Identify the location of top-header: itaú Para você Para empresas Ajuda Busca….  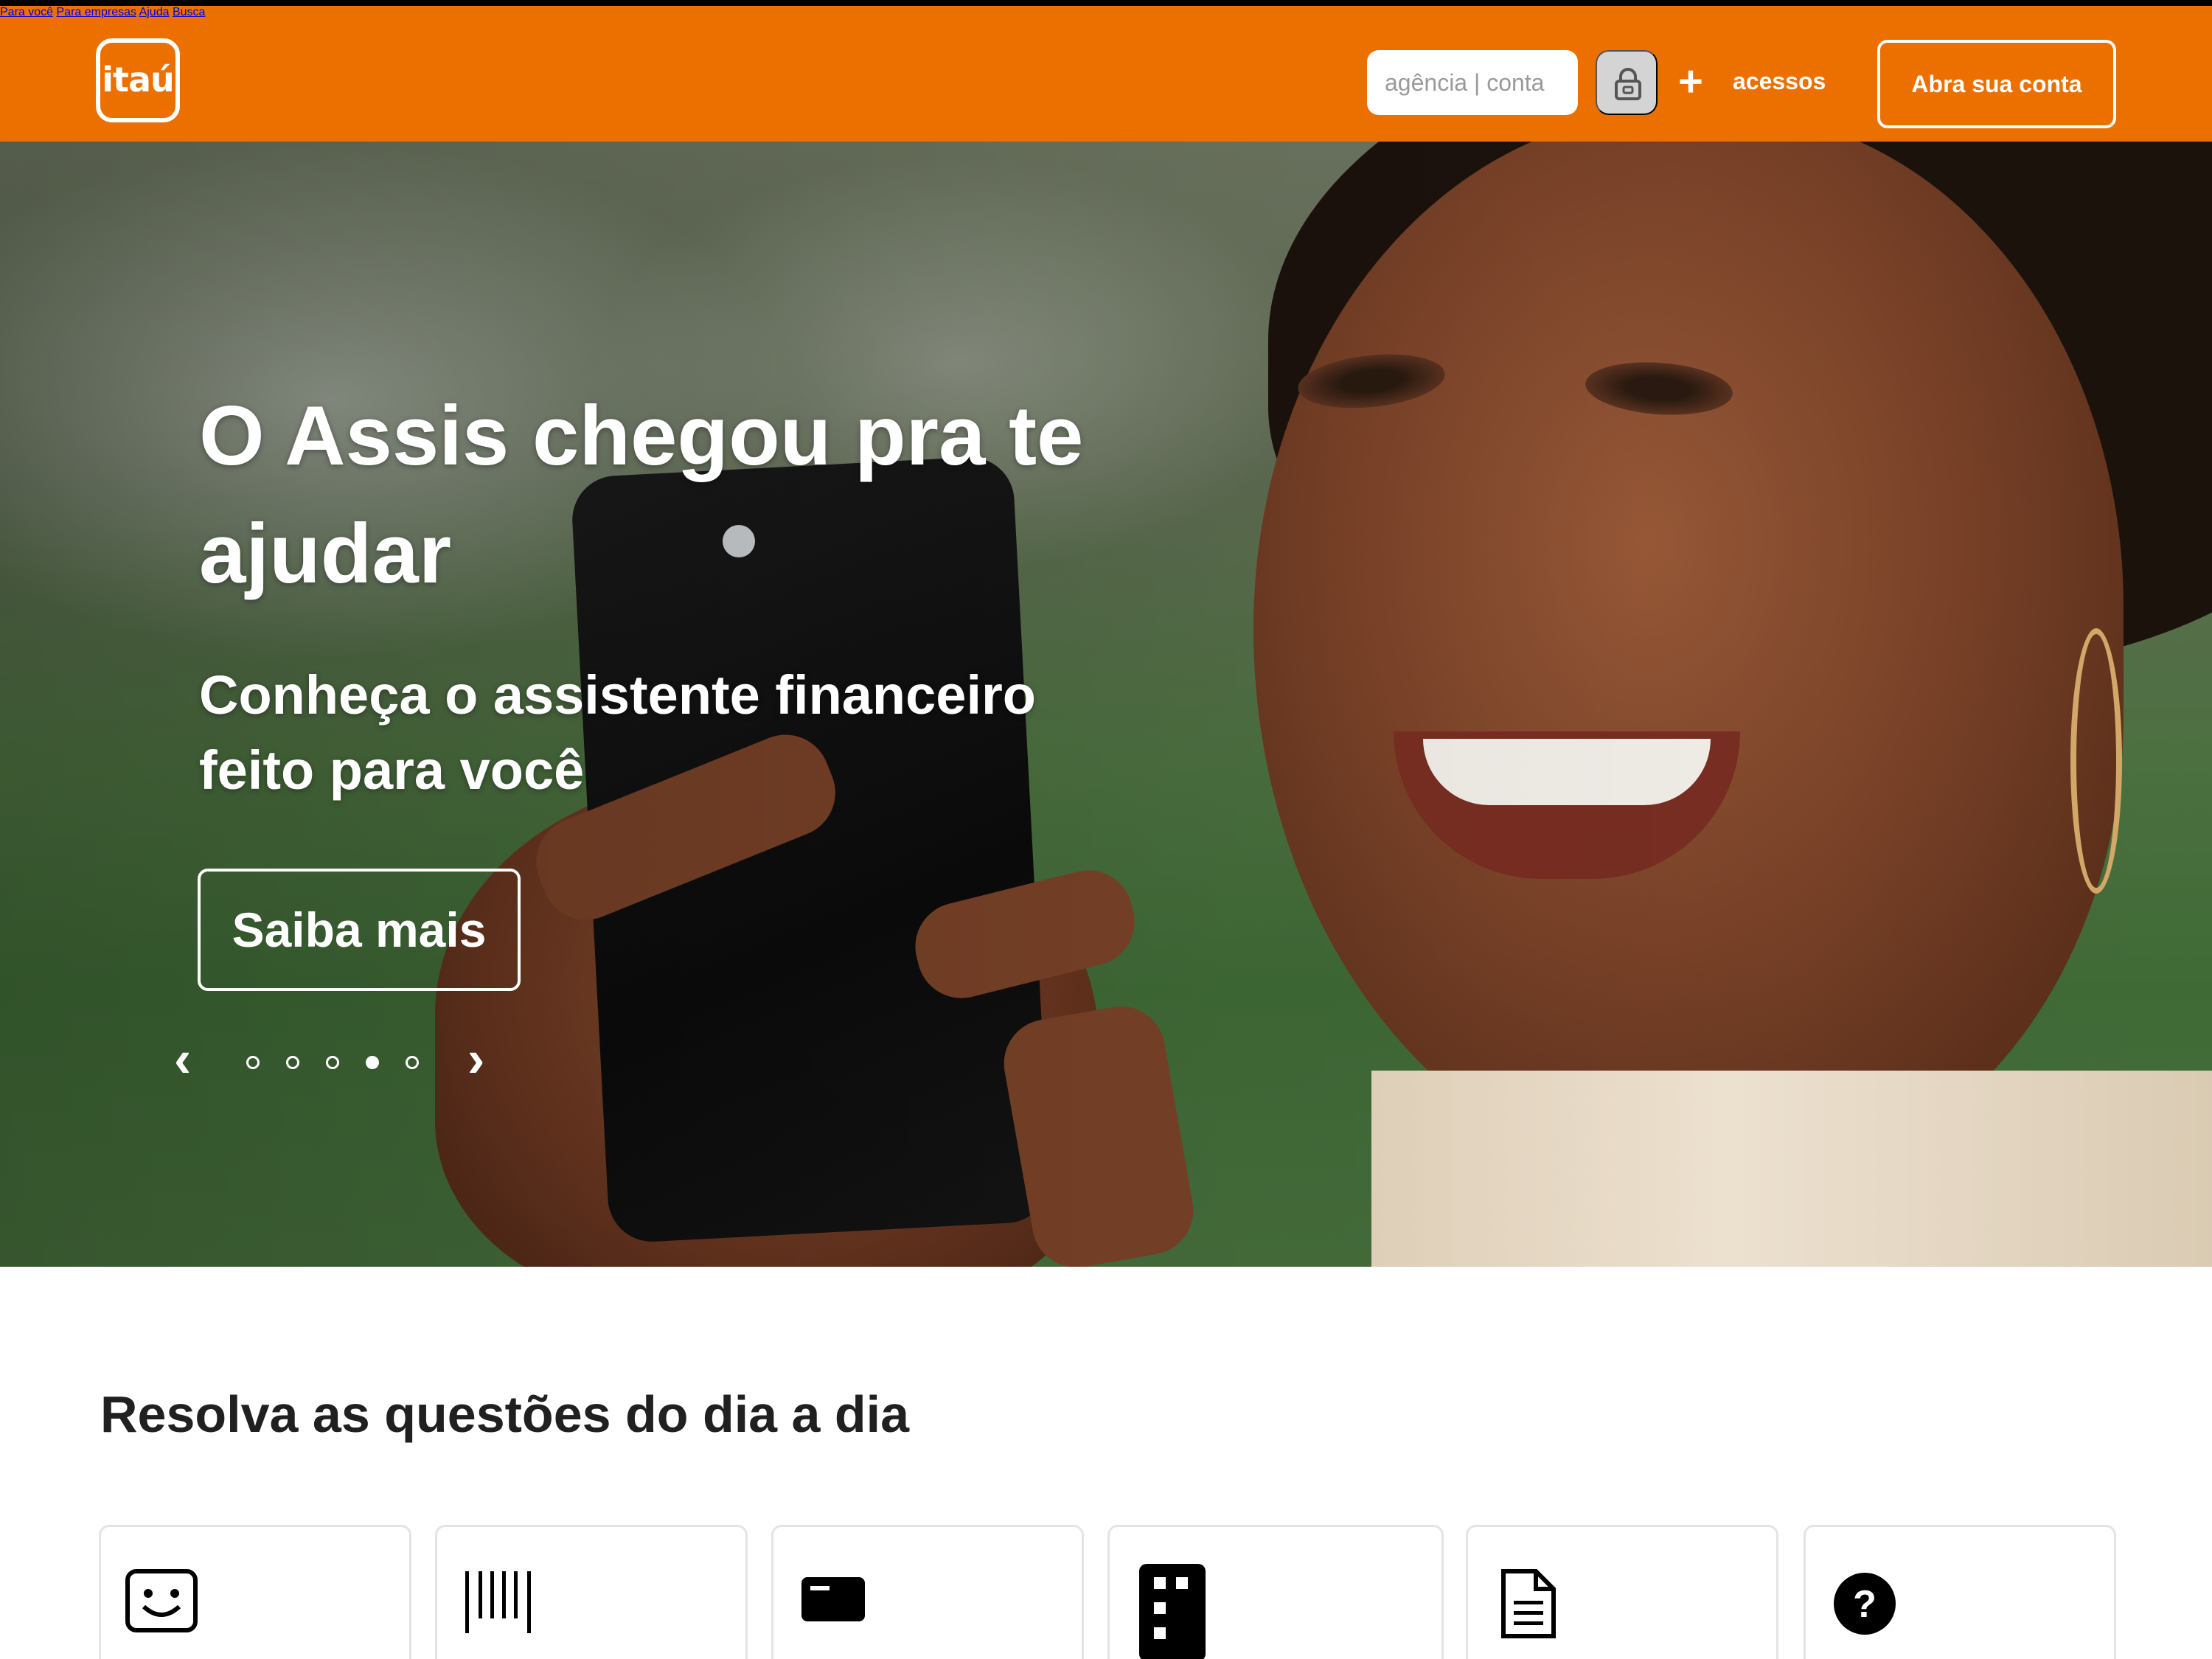
(1106, 71).